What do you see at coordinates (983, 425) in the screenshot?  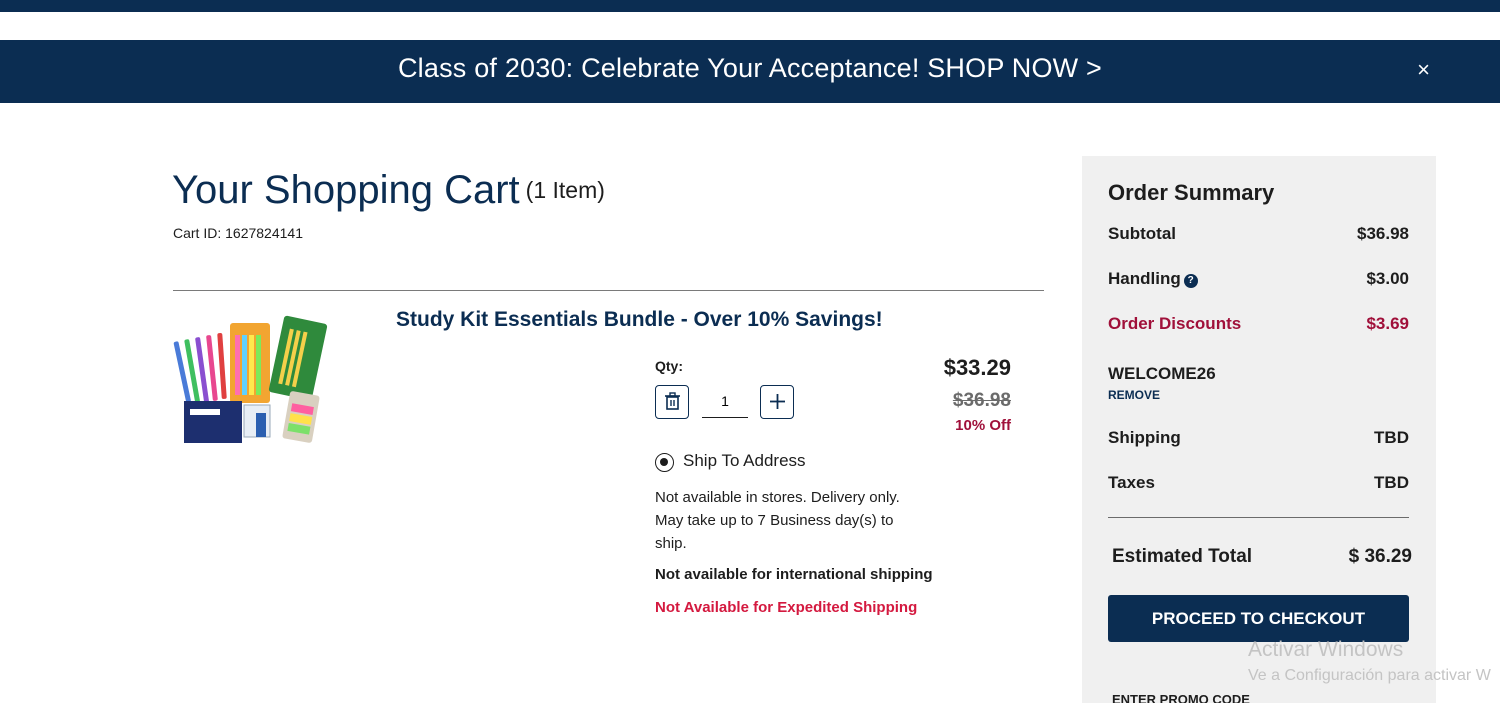 I see `item-discount: 10% Off` at bounding box center [983, 425].